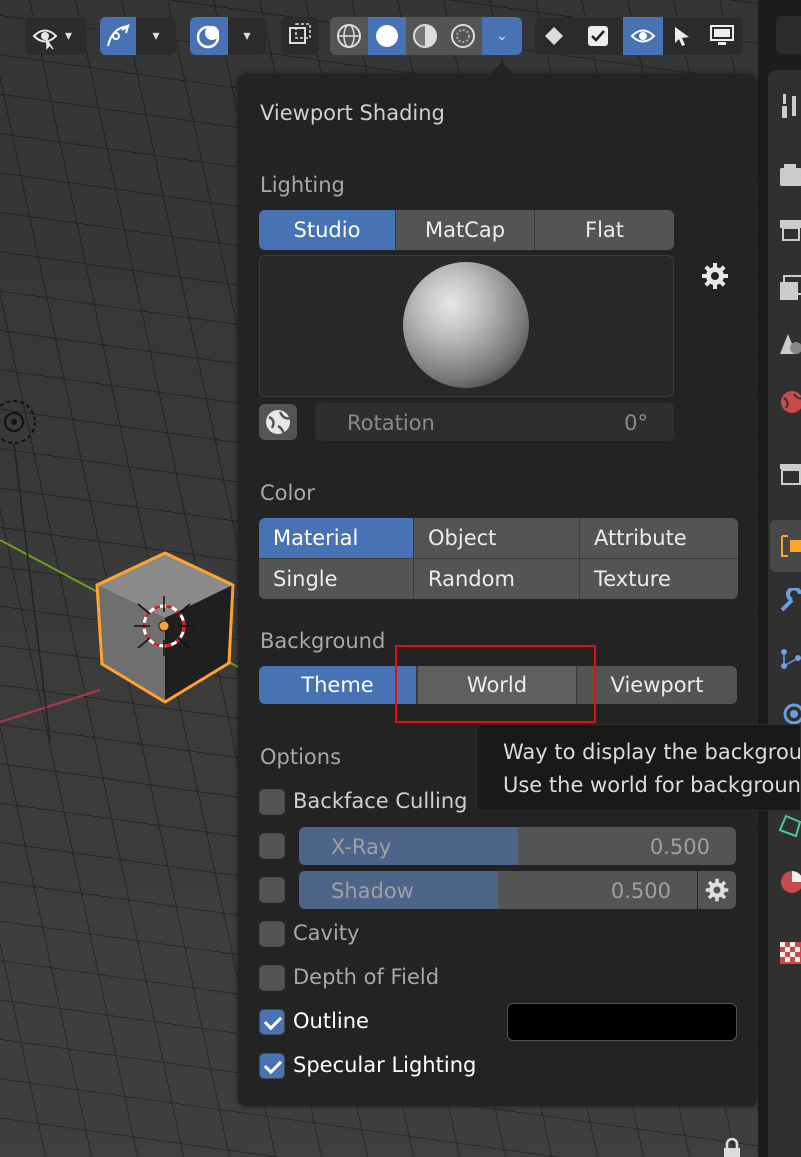 This screenshot has width=801, height=1157. I want to click on popover-title: Viewport Shading, so click(352, 113).